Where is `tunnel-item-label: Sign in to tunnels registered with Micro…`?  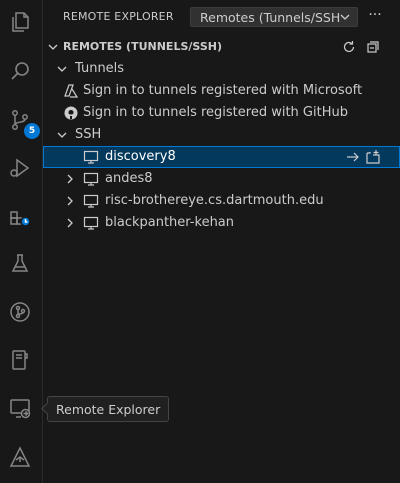
tunnel-item-label: Sign in to tunnels registered with Micro… is located at coordinates (223, 90).